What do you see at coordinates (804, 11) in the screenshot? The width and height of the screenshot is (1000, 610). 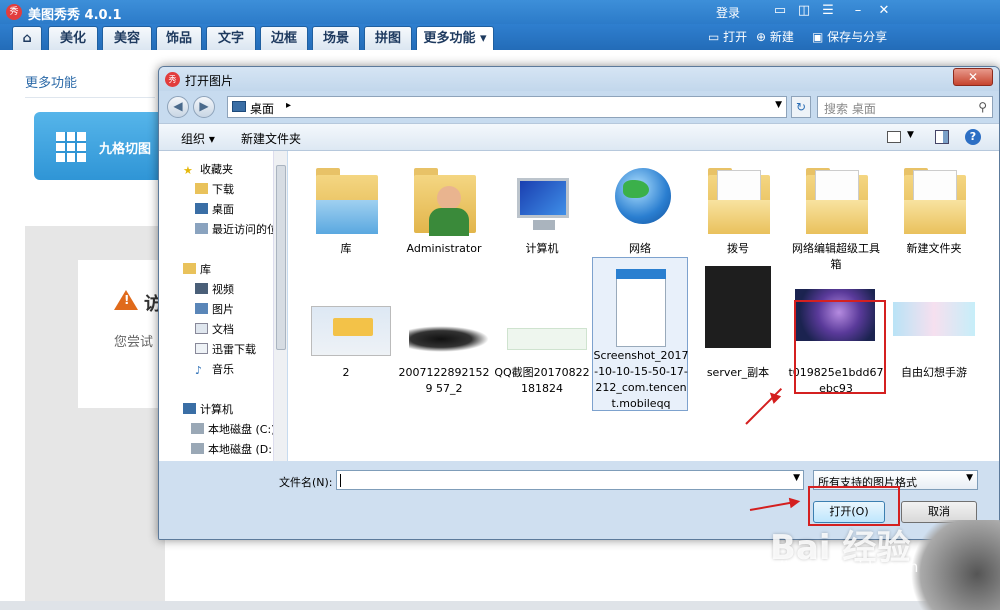 I see `settings-icon: ◫` at bounding box center [804, 11].